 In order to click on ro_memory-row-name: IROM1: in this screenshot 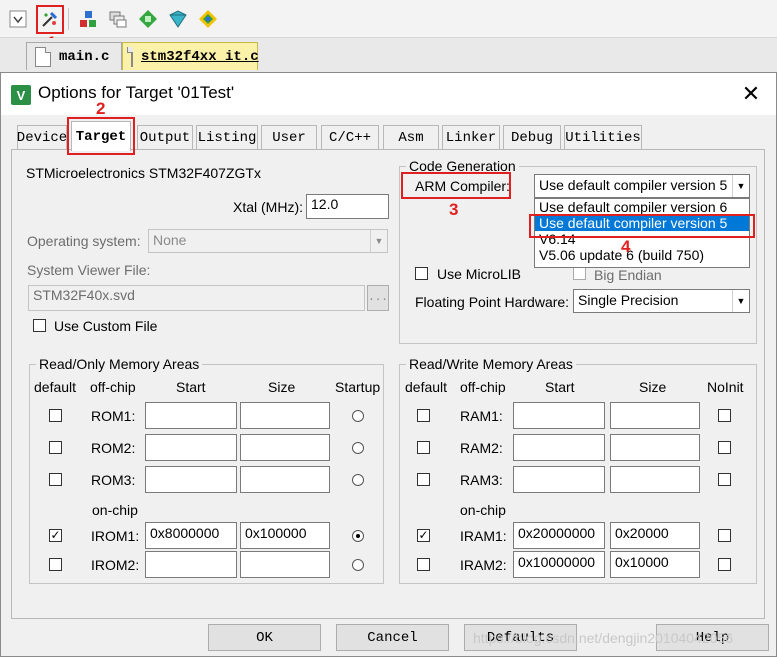, I will do `click(115, 536)`.